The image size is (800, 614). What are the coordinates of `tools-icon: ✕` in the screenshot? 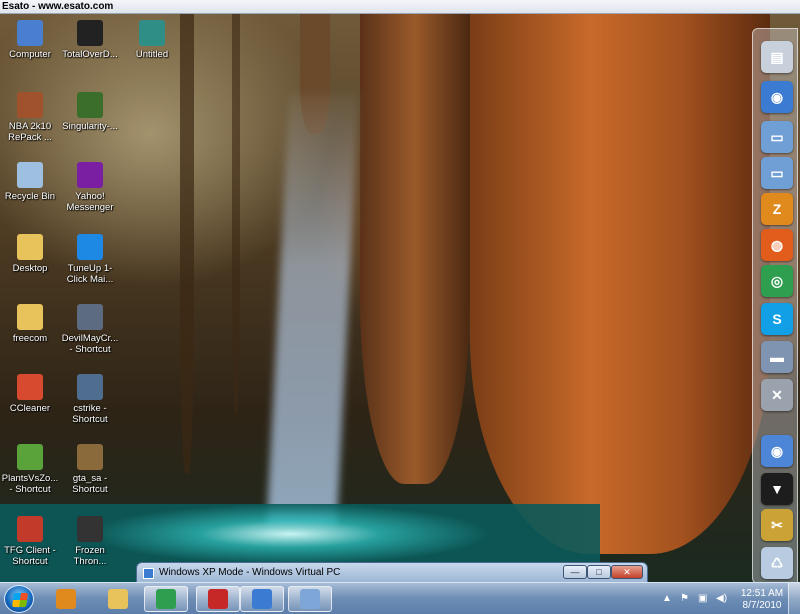 It's located at (777, 395).